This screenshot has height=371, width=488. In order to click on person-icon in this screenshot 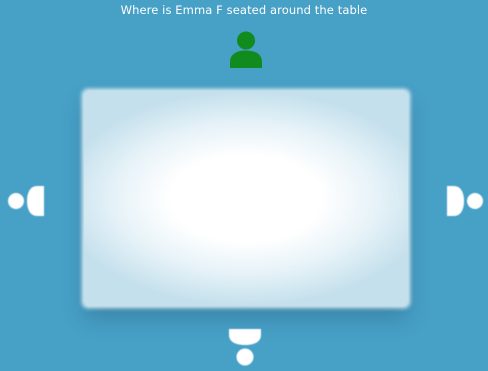, I will do `click(246, 49)`.